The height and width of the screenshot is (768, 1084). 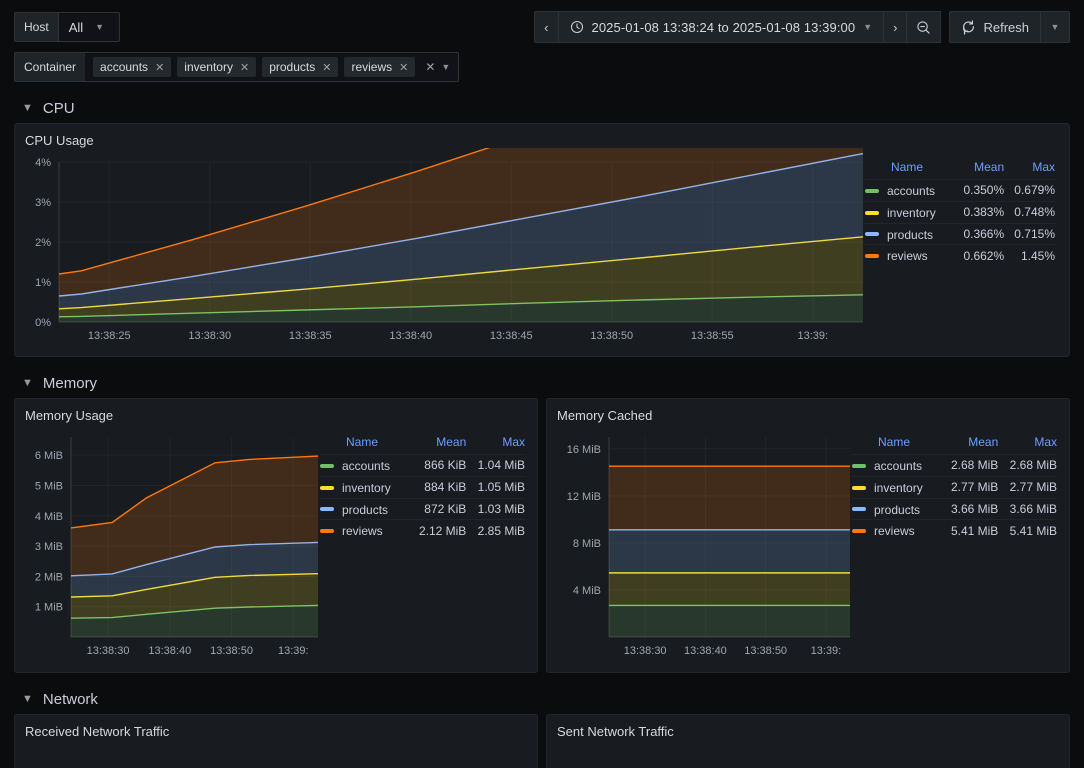 I want to click on container-chip: accounts ✕, so click(x=132, y=67).